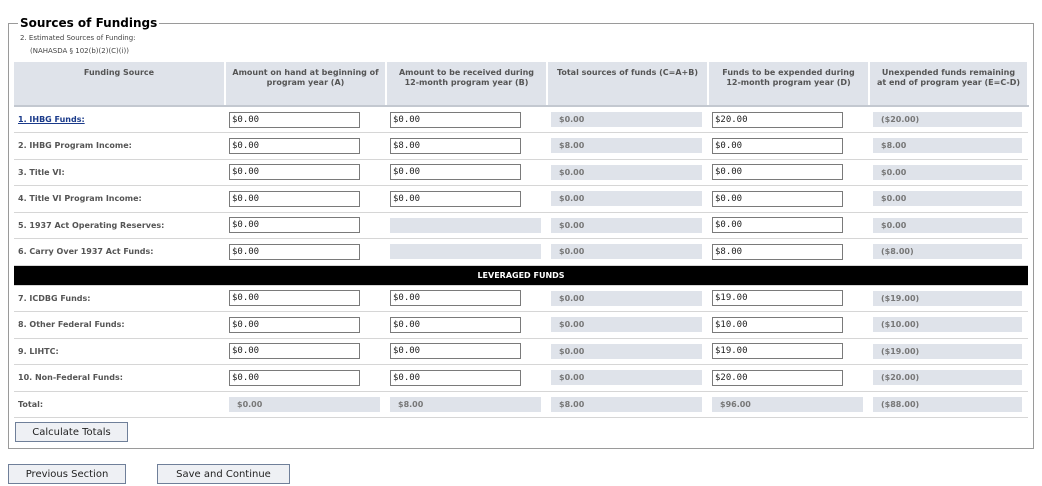 The width and height of the screenshot is (1042, 486). What do you see at coordinates (119, 119) in the screenshot?
I see `row-label: 1. IHBG Funds:` at bounding box center [119, 119].